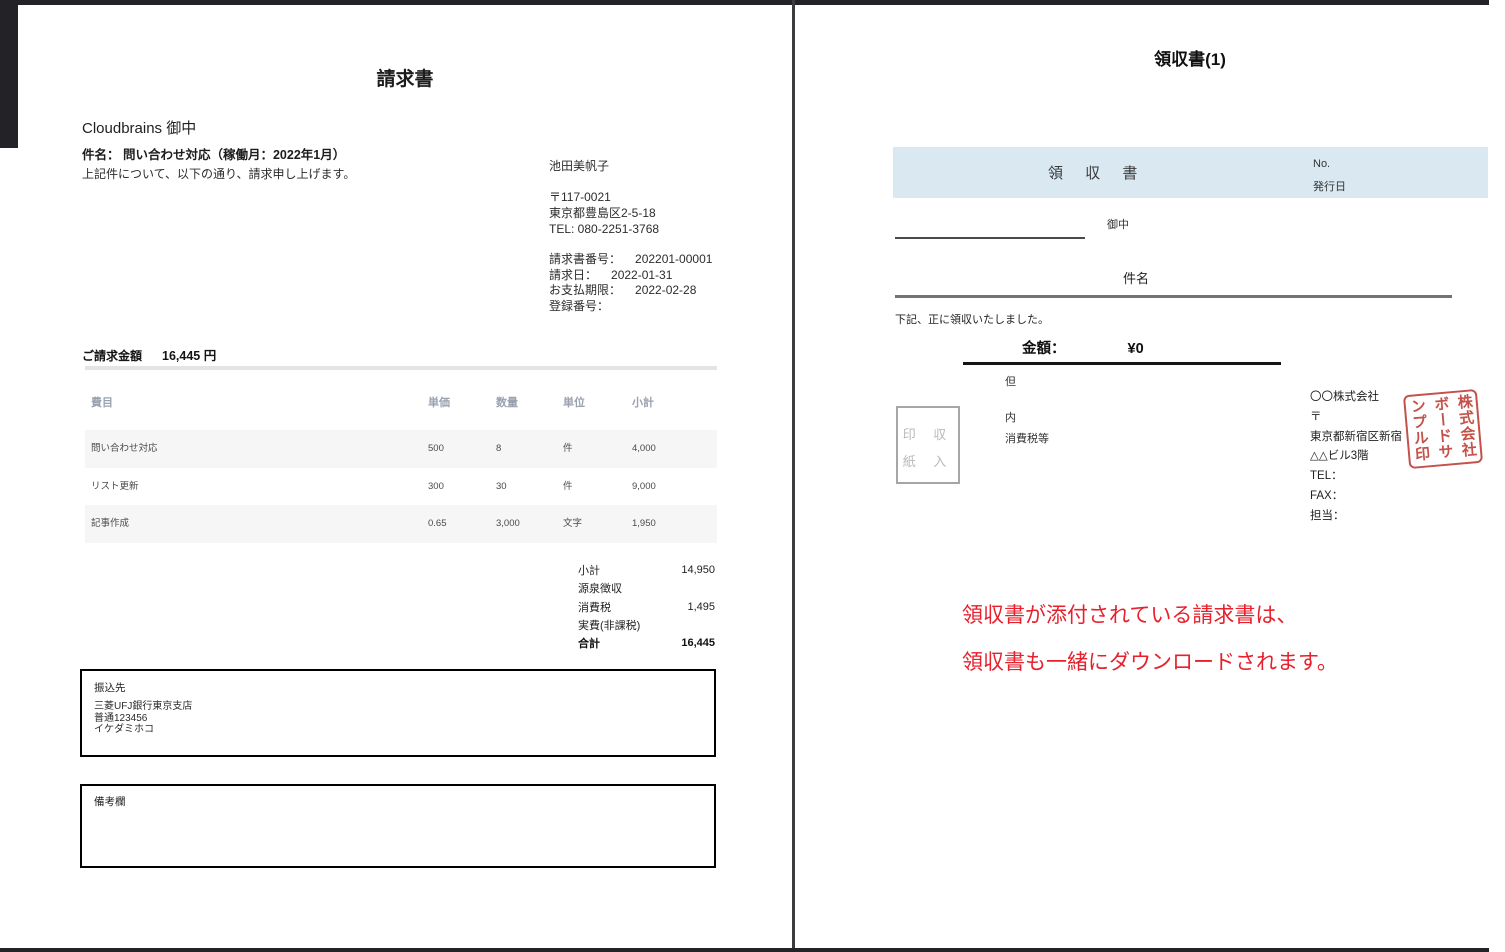 This screenshot has width=1505, height=952. Describe the element at coordinates (124, 729) in the screenshot. I see `bank-account-holder: イケダミホコ` at that location.